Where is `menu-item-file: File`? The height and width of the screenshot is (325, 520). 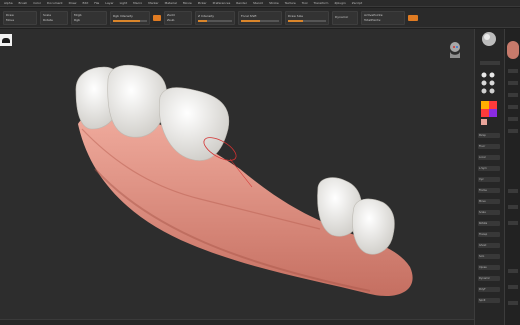 menu-item-file: File is located at coordinates (96, 3).